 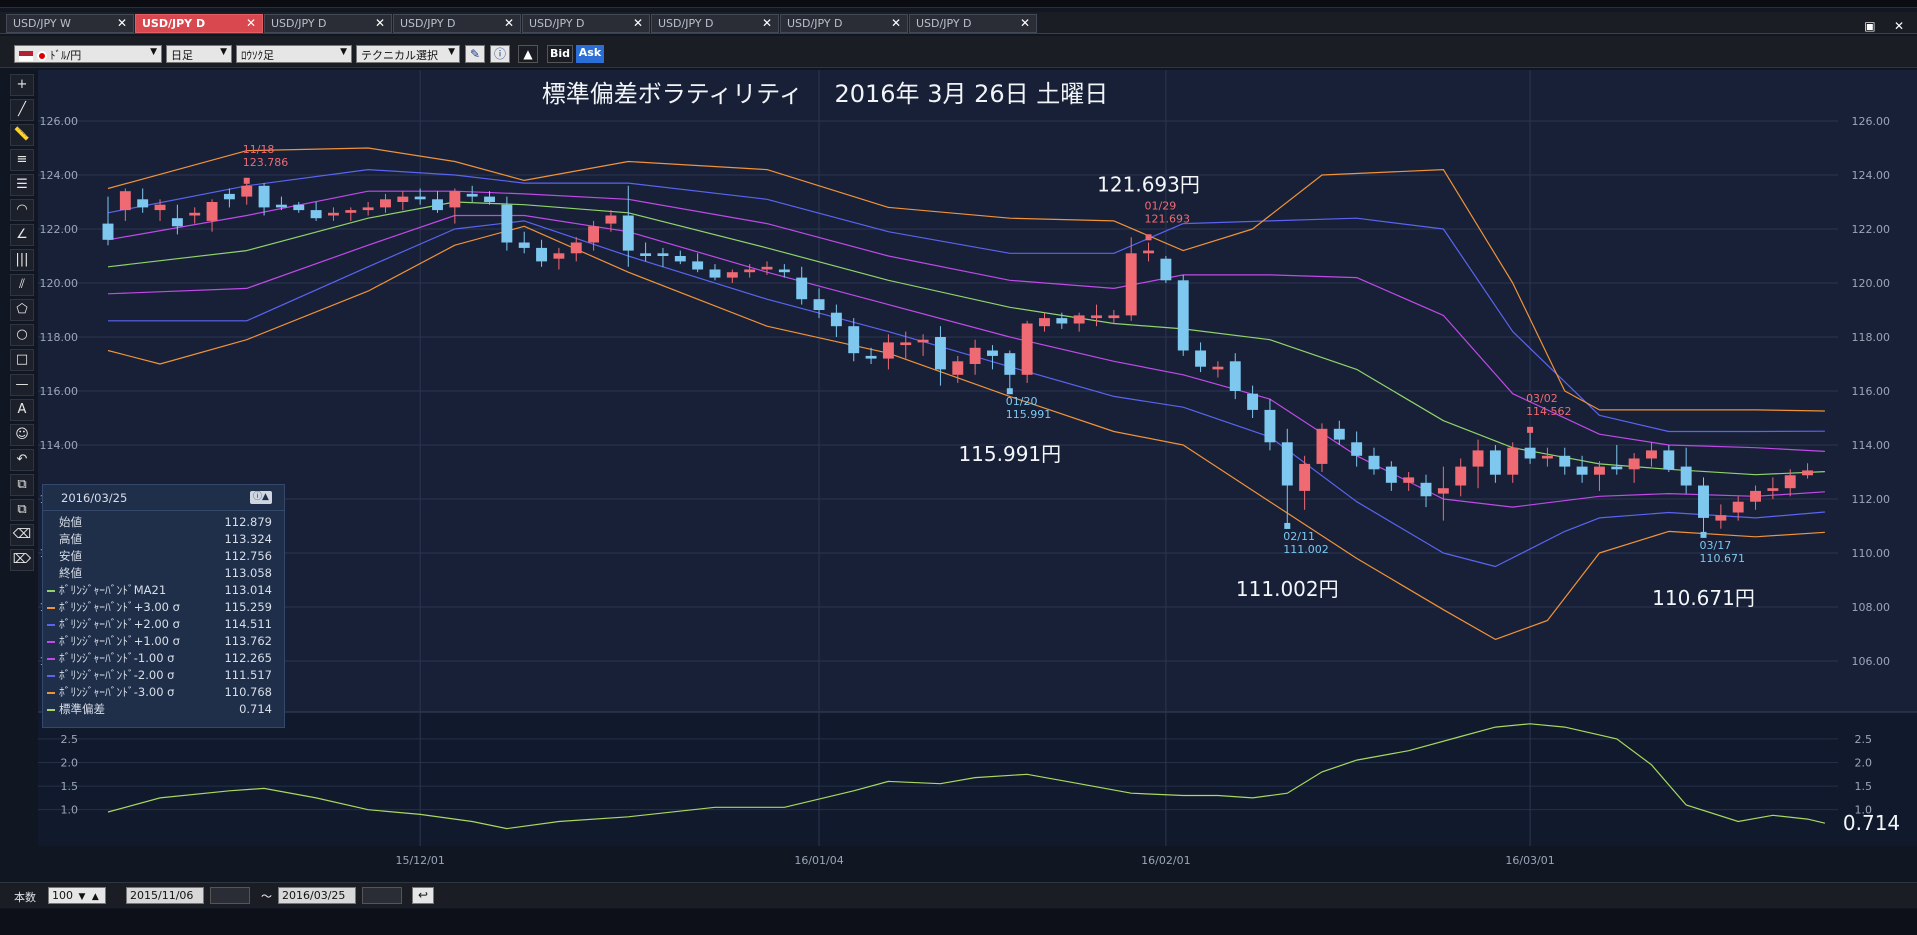 What do you see at coordinates (117, 692) in the screenshot?
I see `data-panel-label: ﾎﾞﾘﾝｼﾞｬｰﾊﾞﾝﾄﾞ-3.00 σ` at bounding box center [117, 692].